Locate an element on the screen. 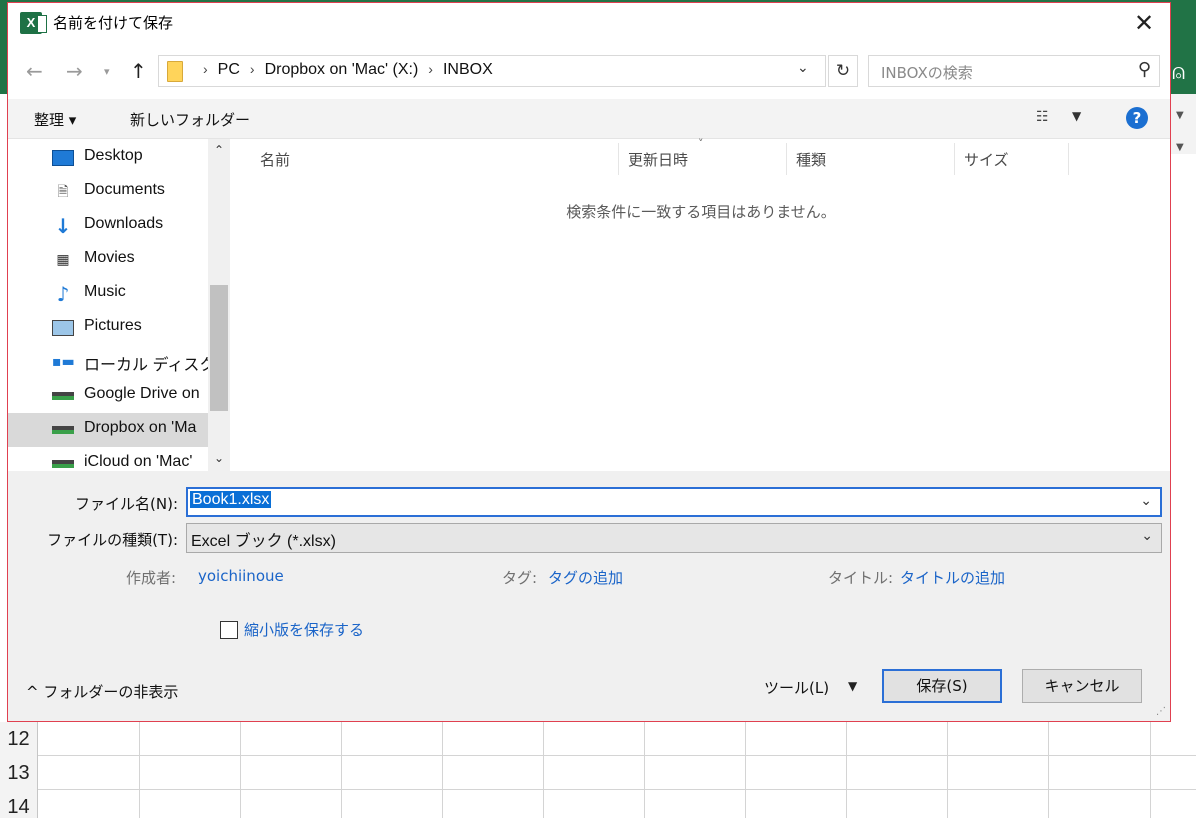 Image resolution: width=1196 pixels, height=818 pixels. empty-results-message: 検索条件に一致する項目はありません。 is located at coordinates (701, 212).